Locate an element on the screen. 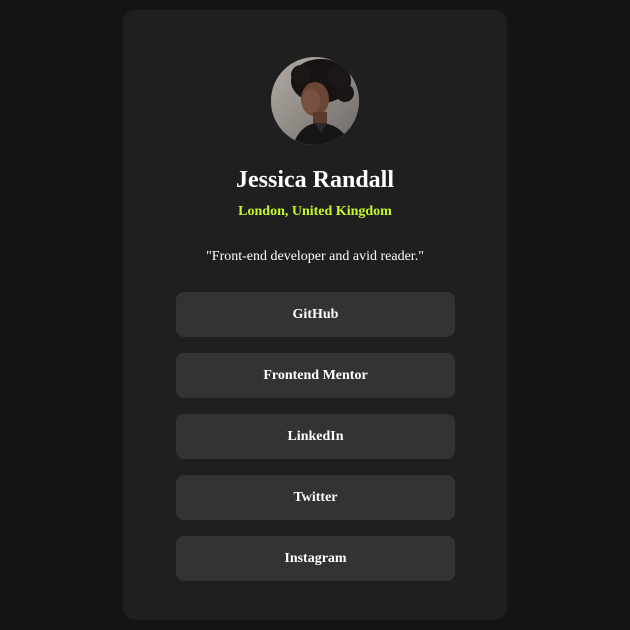 The image size is (630, 630). avatar-image is located at coordinates (315, 101).